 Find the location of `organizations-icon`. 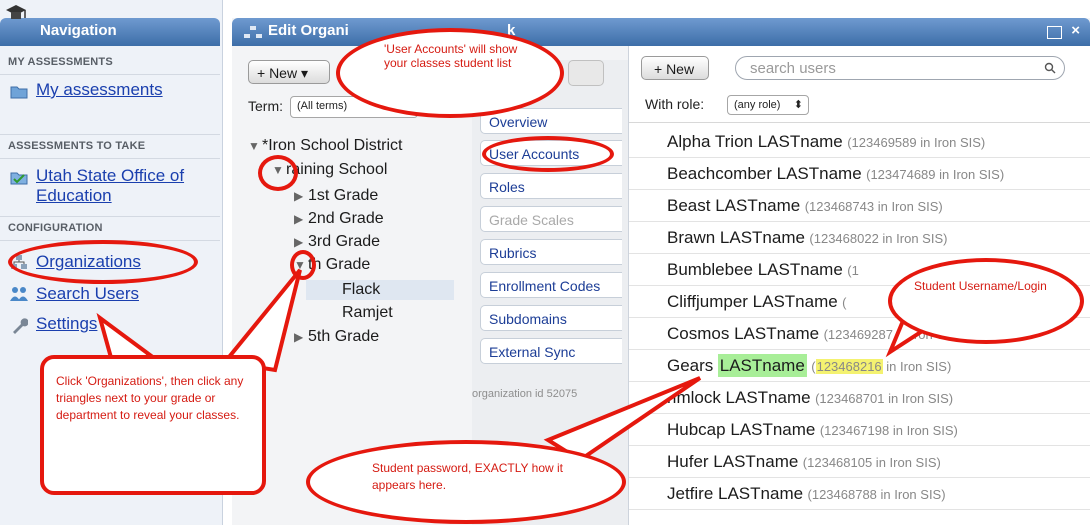

organizations-icon is located at coordinates (253, 32).